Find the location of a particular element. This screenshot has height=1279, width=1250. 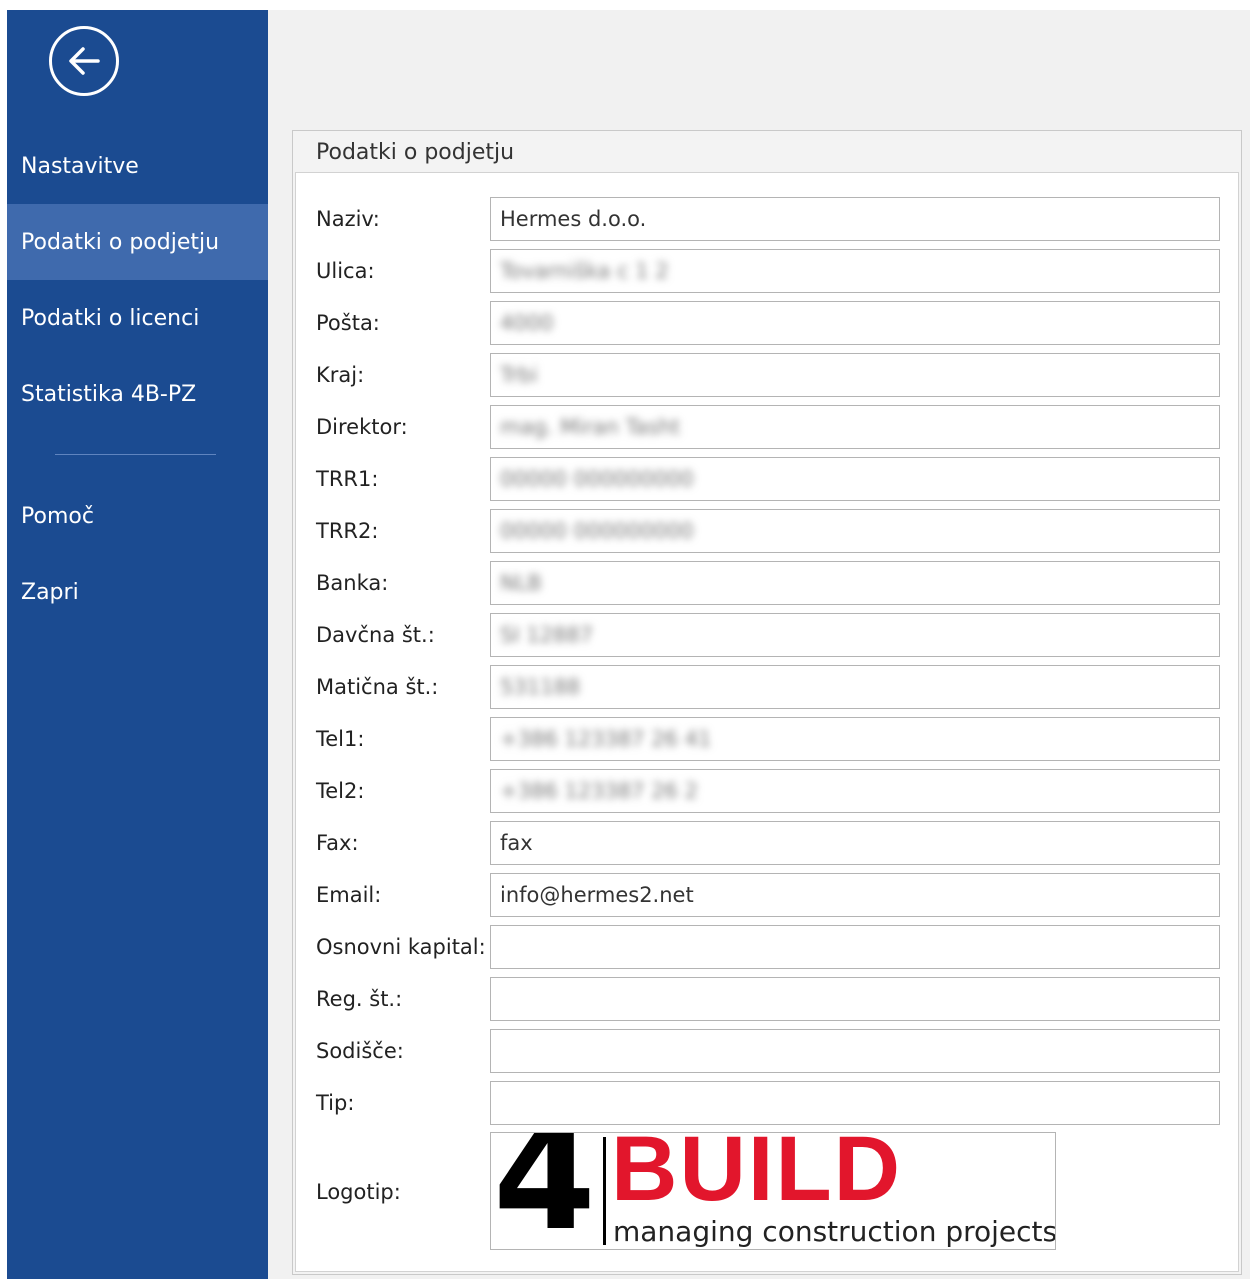

back-button is located at coordinates (84, 61).